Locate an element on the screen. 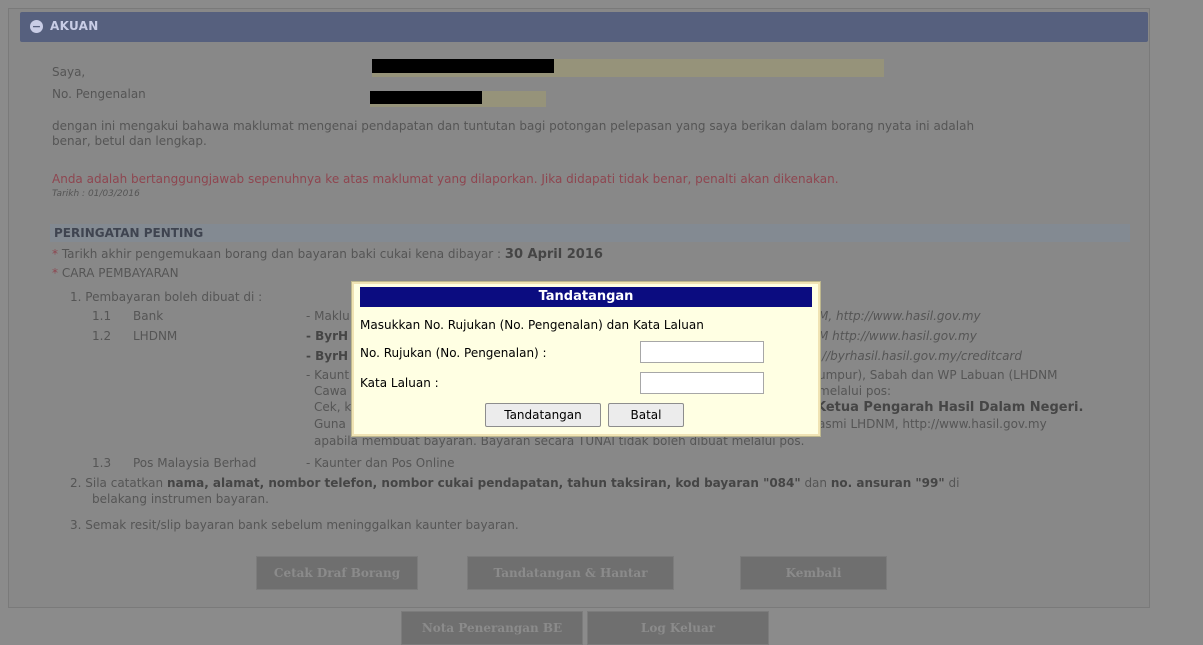 The height and width of the screenshot is (645, 1203). cawangan-right: melalui pos: is located at coordinates (855, 391).